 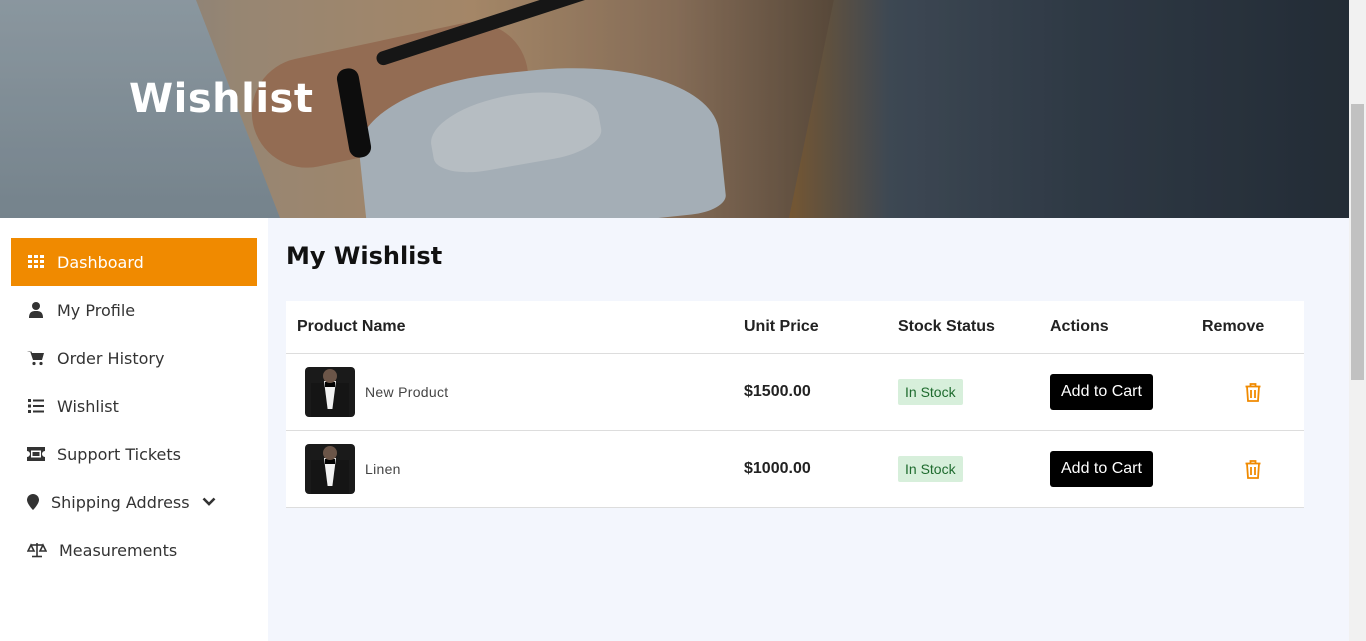 I want to click on unit-price: $1500.00, so click(x=777, y=391).